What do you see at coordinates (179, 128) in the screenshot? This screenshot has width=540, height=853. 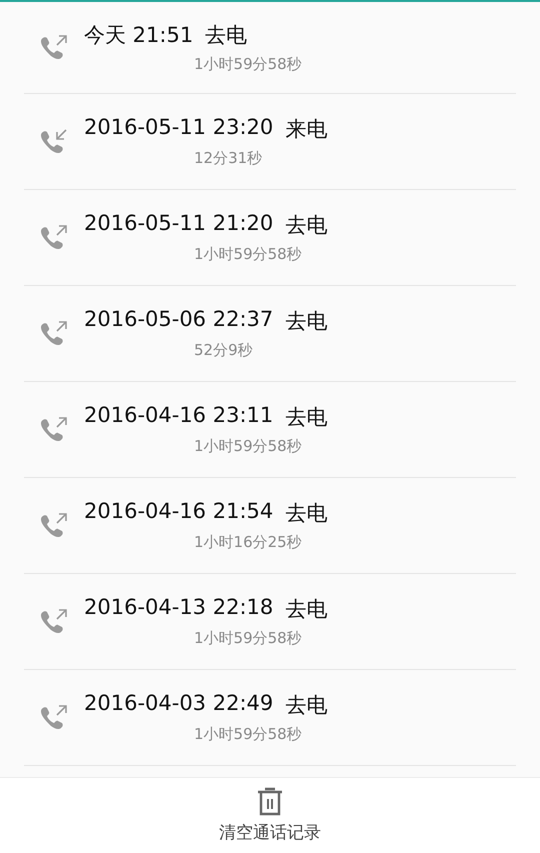 I see `call-time: 2016-05-11 23:20` at bounding box center [179, 128].